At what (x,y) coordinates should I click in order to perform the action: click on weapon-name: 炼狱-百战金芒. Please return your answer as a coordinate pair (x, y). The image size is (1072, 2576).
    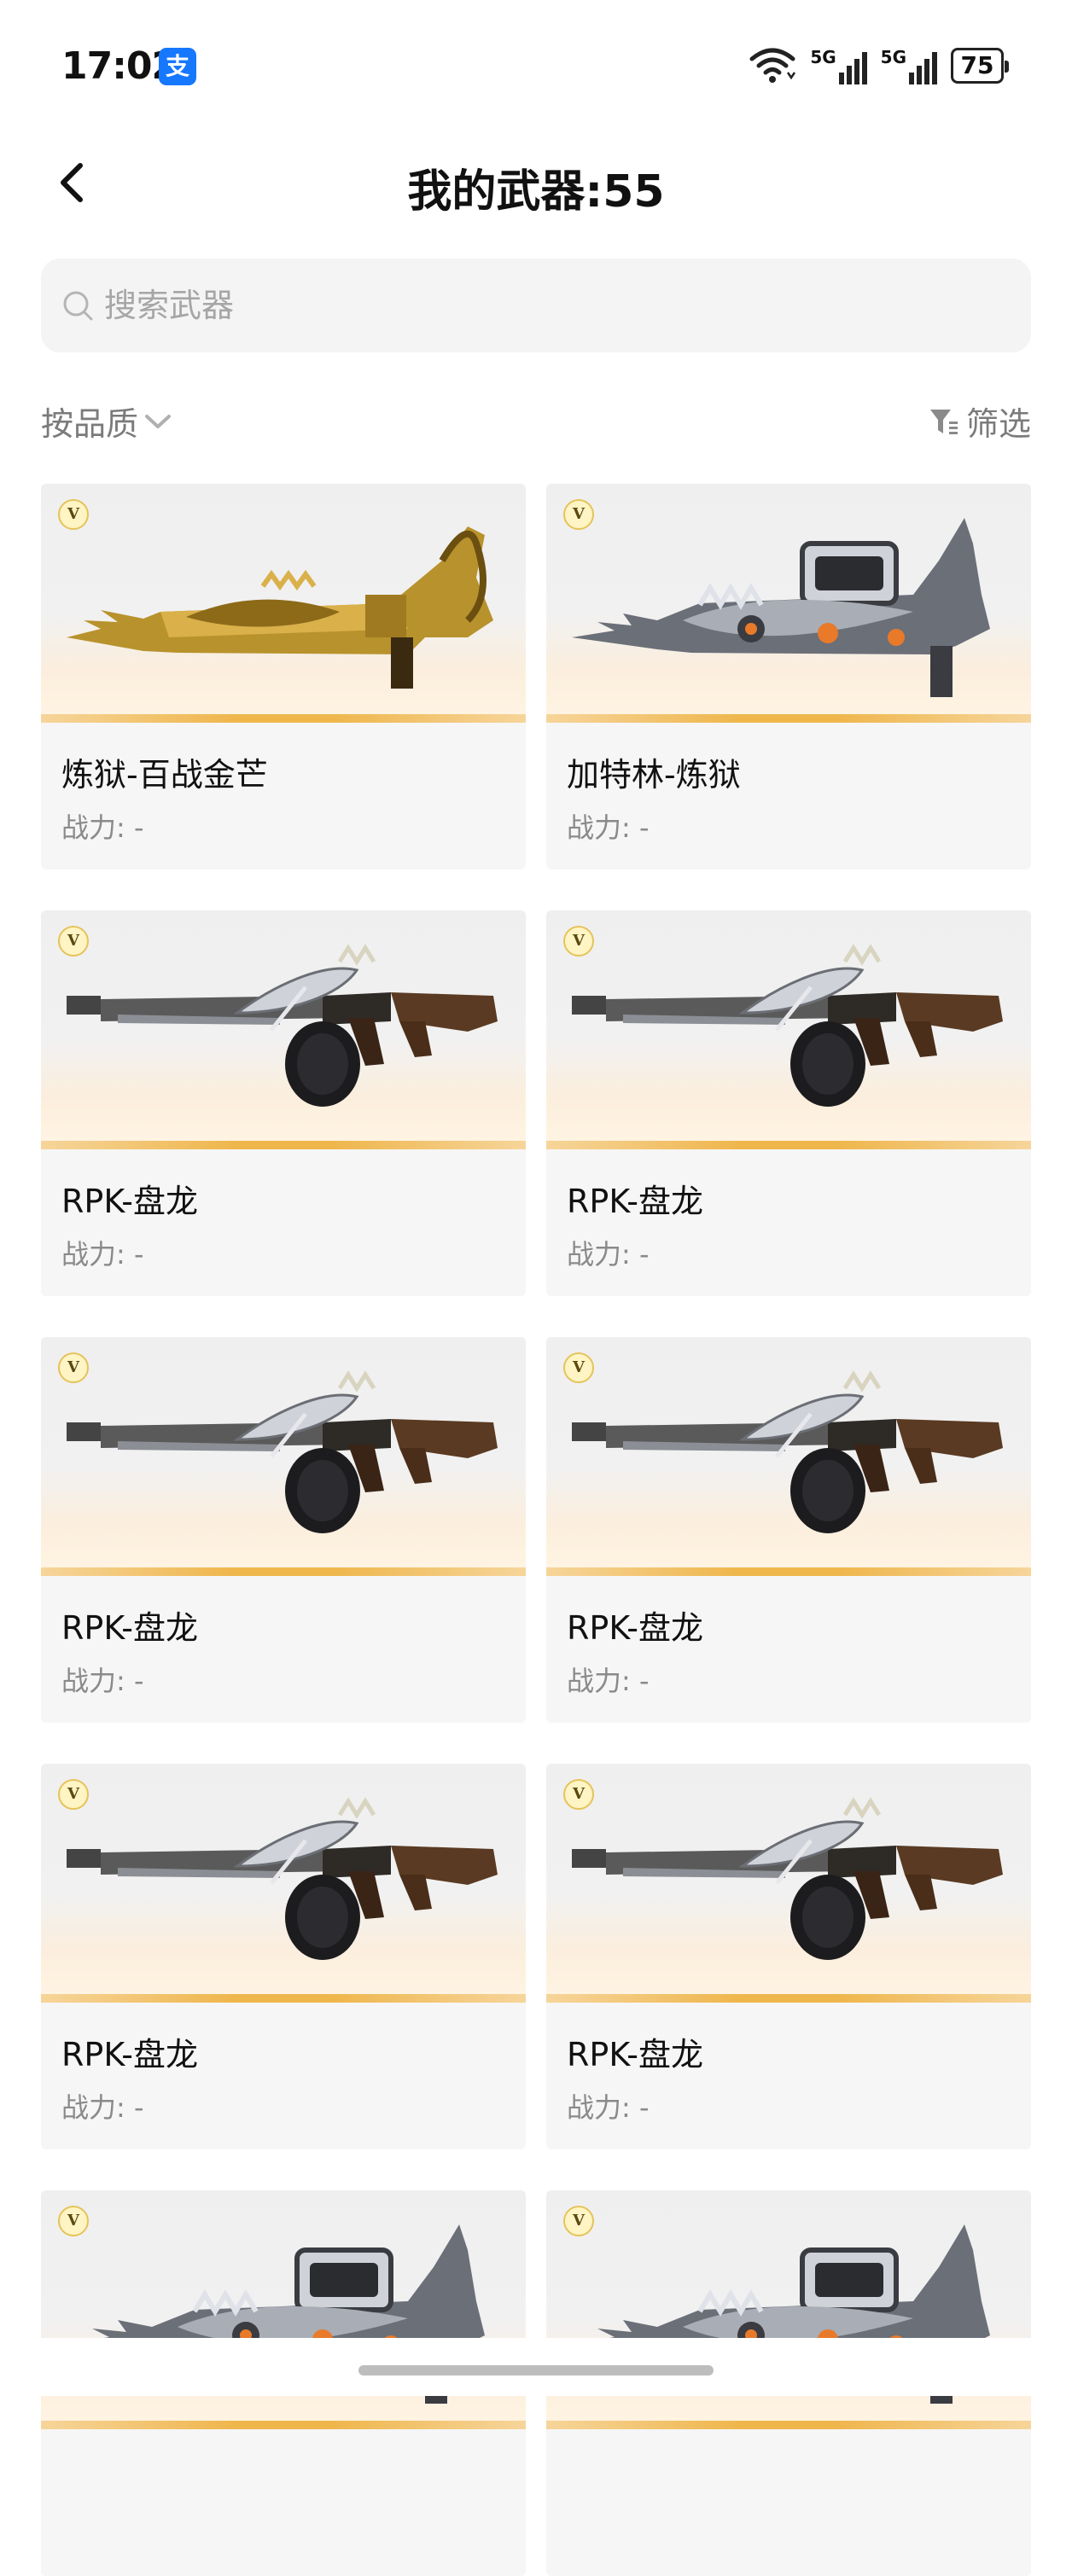
    Looking at the image, I should click on (164, 775).